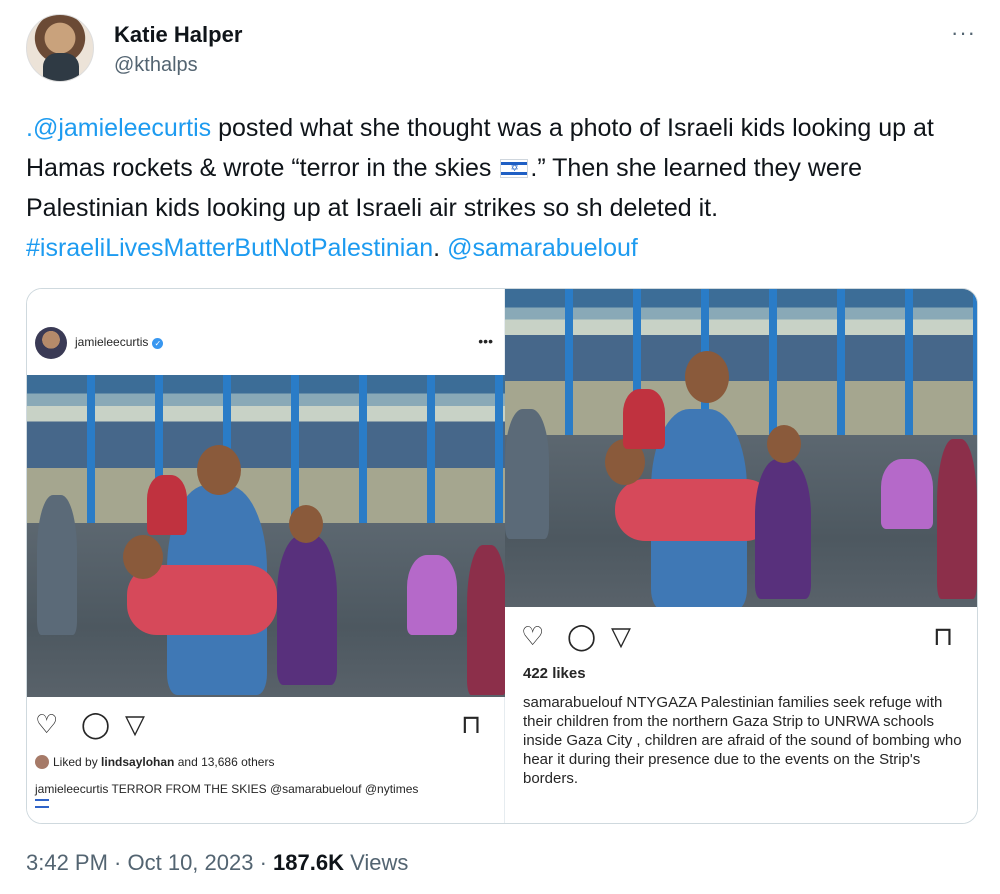 This screenshot has width=1000, height=894. I want to click on author-handle: @kthalps, so click(156, 65).